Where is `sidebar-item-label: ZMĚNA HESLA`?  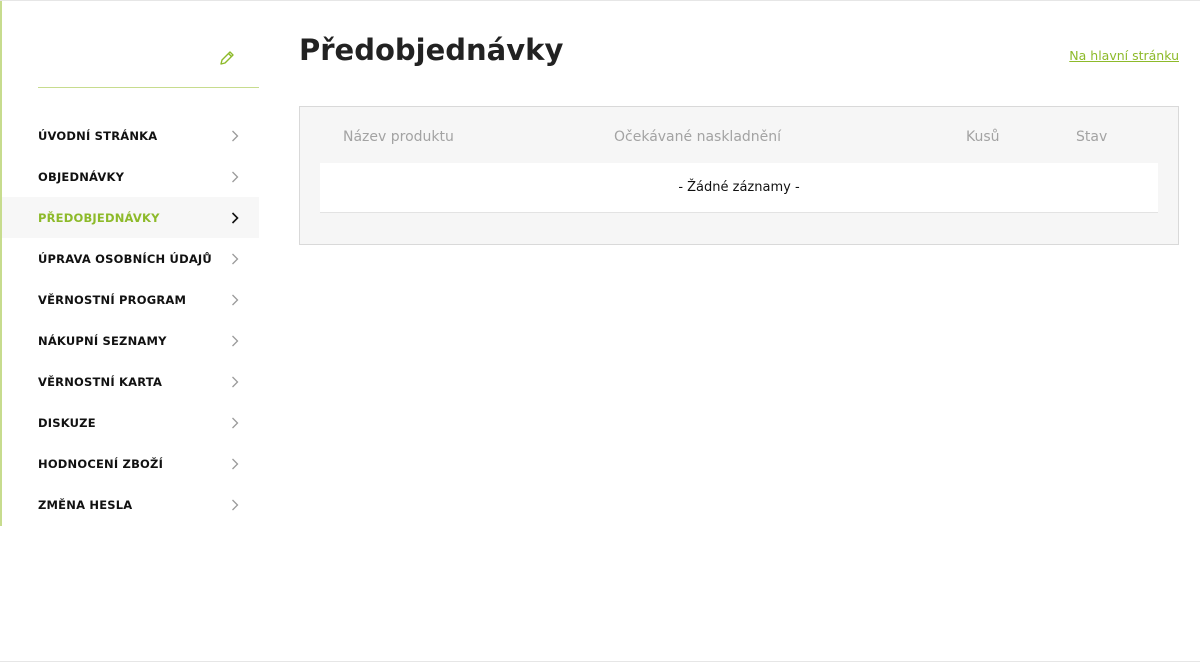
sidebar-item-label: ZMĚNA HESLA is located at coordinates (85, 504).